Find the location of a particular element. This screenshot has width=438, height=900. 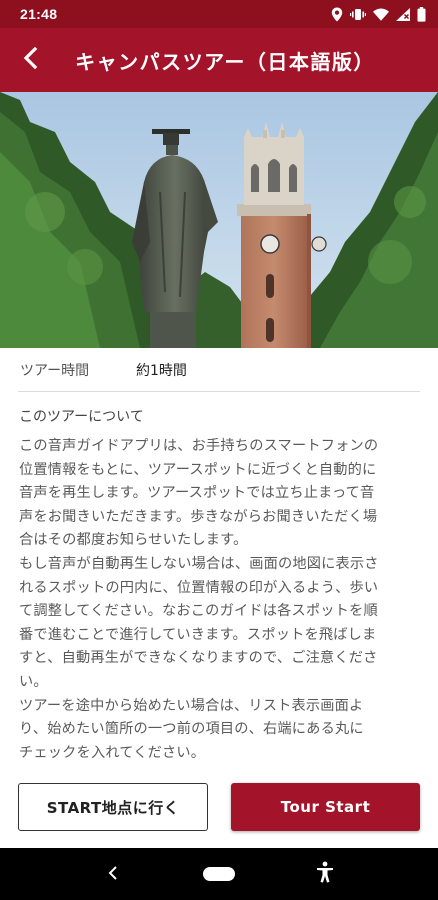

tour-time-value: 約1時間 is located at coordinates (161, 370).